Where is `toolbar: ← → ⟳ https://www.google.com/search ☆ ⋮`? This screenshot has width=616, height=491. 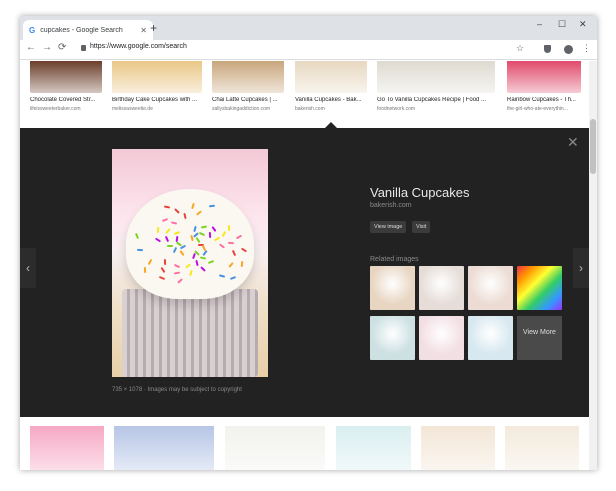 toolbar: ← → ⟳ https://www.google.com/search ☆ ⋮ is located at coordinates (308, 50).